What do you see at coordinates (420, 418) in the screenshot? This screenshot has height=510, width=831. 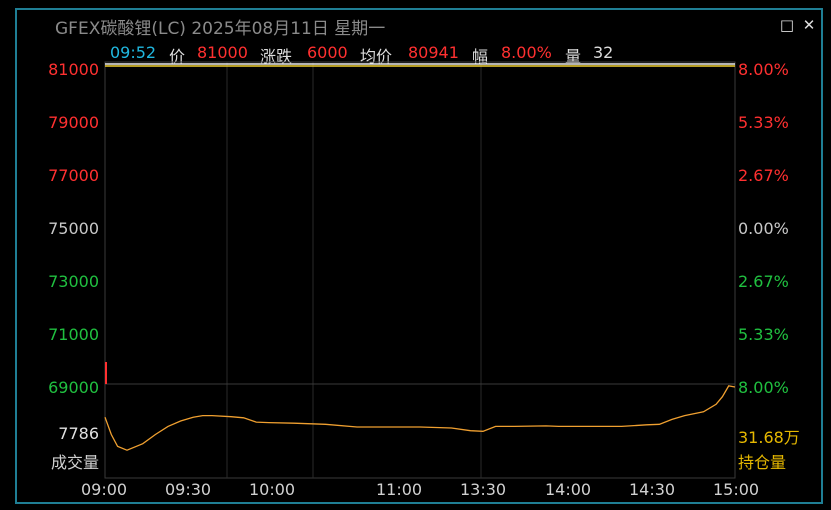 I see `open-interest-line` at bounding box center [420, 418].